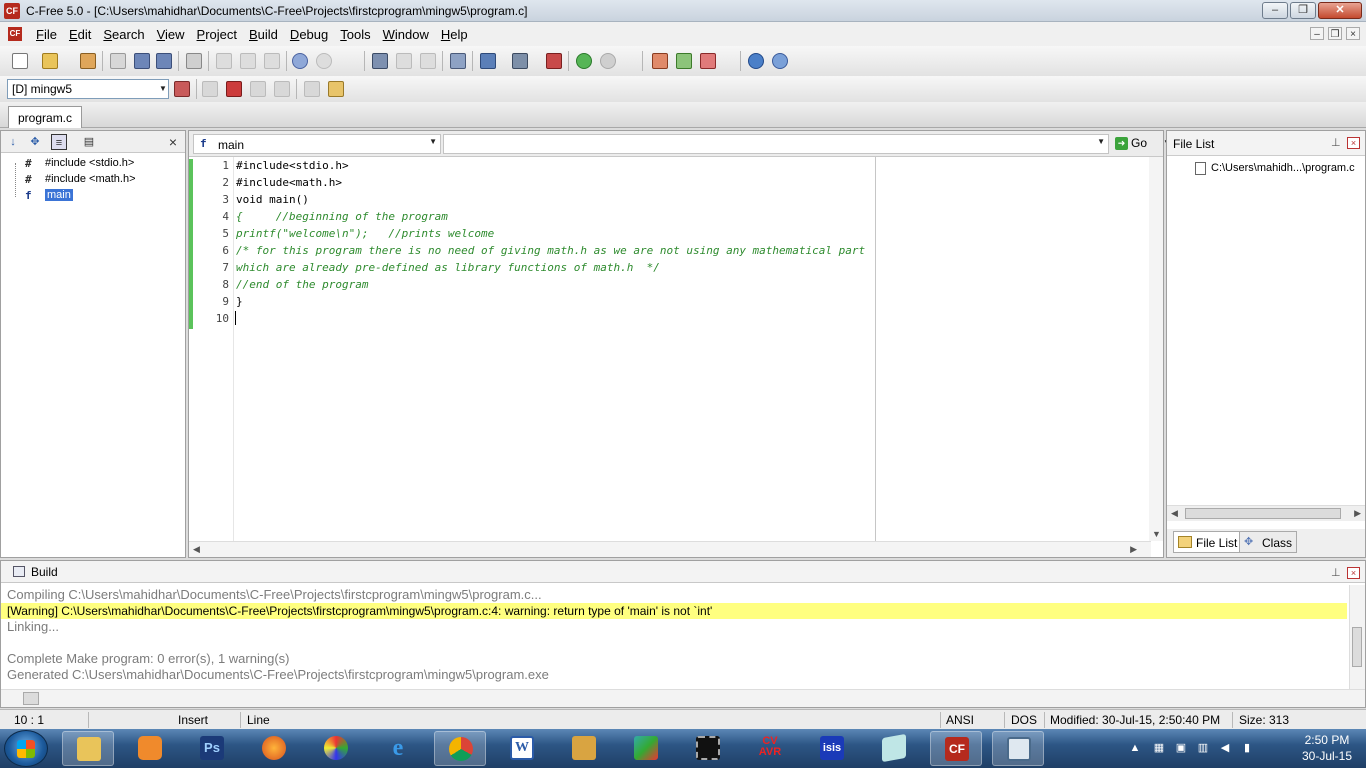 Image resolution: width=1366 pixels, height=768 pixels. Describe the element at coordinates (210, 89) in the screenshot. I see `run-icon` at that location.